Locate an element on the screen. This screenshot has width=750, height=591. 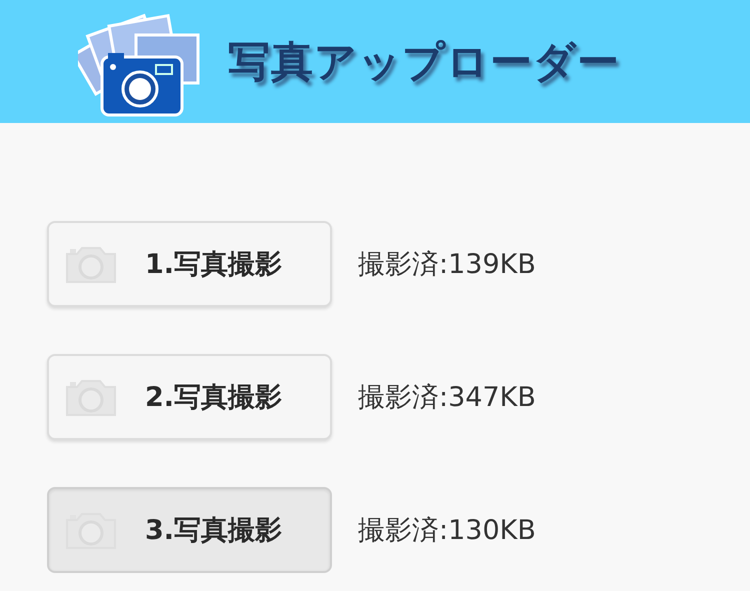
app-title: 写真アップローダー is located at coordinates (424, 62).